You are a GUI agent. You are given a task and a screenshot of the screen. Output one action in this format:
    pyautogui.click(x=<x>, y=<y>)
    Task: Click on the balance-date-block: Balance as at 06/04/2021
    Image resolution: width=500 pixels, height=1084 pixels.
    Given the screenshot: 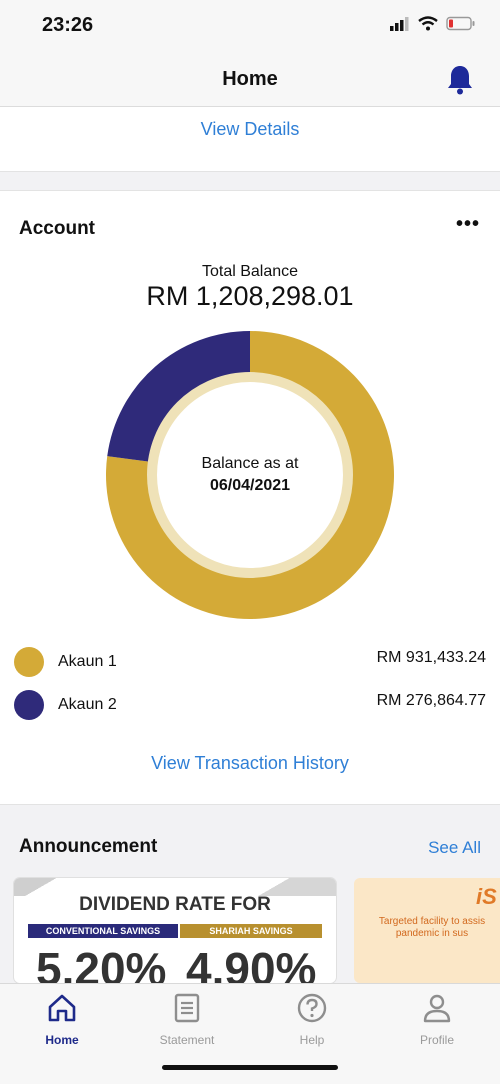 What is the action you would take?
    pyautogui.click(x=250, y=475)
    